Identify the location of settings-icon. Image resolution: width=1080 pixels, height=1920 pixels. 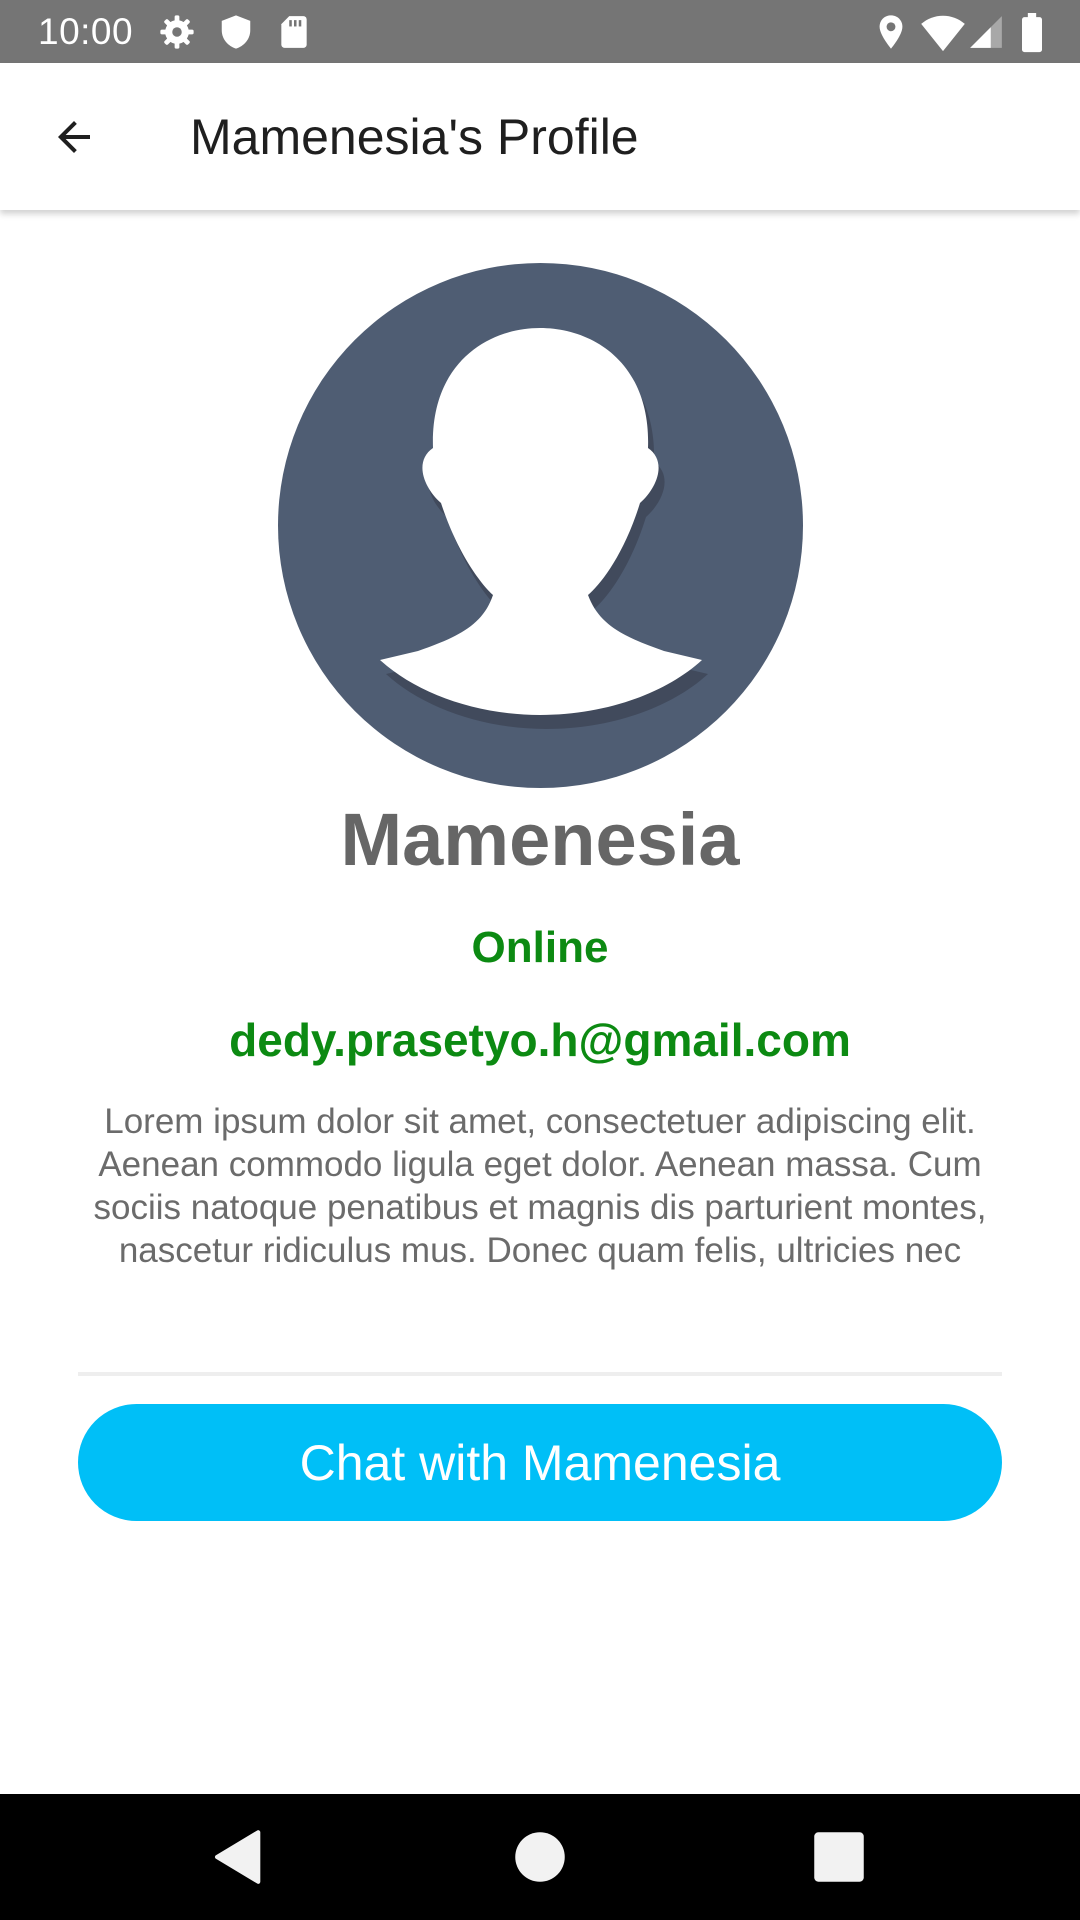
(177, 32).